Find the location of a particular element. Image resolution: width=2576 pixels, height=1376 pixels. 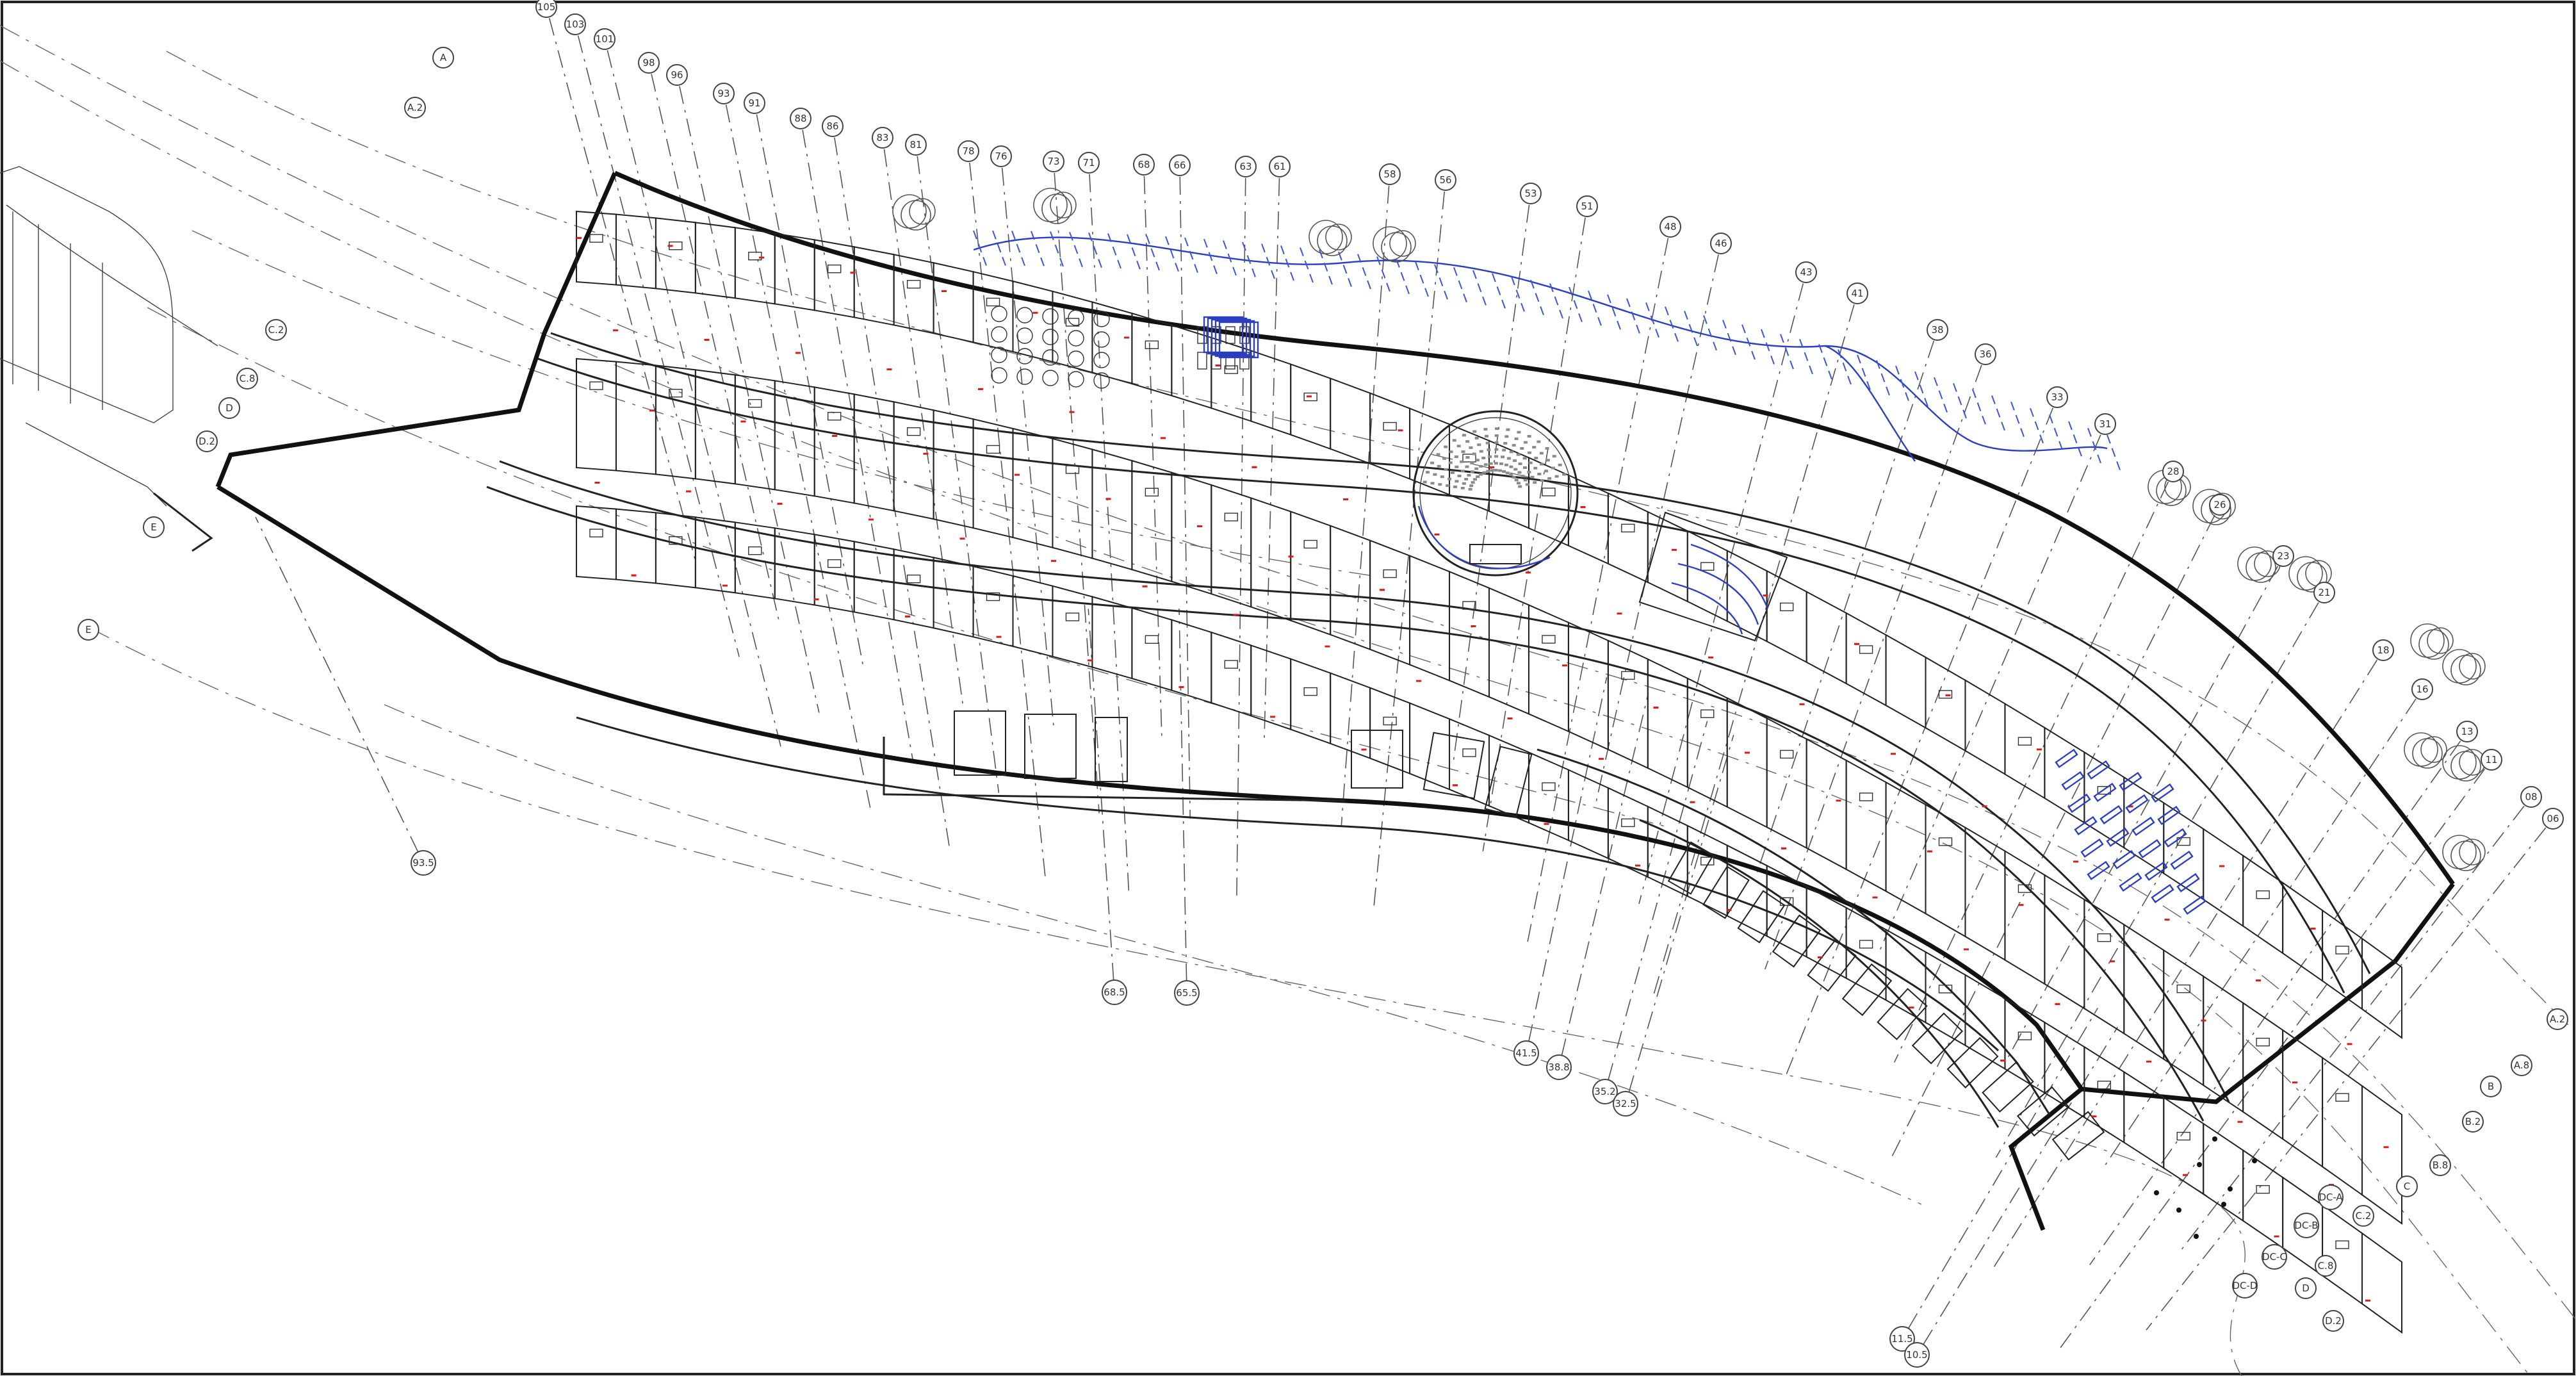

svg-text: DC-B is located at coordinates (2306, 1226).